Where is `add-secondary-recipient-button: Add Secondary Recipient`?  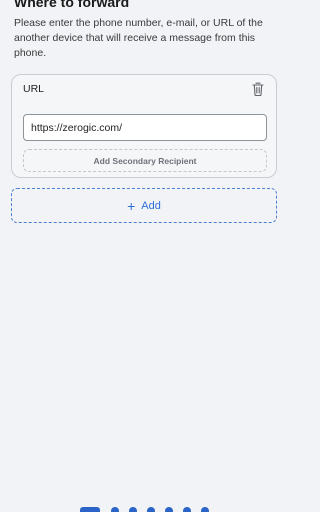
add-secondary-recipient-button: Add Secondary Recipient is located at coordinates (145, 160).